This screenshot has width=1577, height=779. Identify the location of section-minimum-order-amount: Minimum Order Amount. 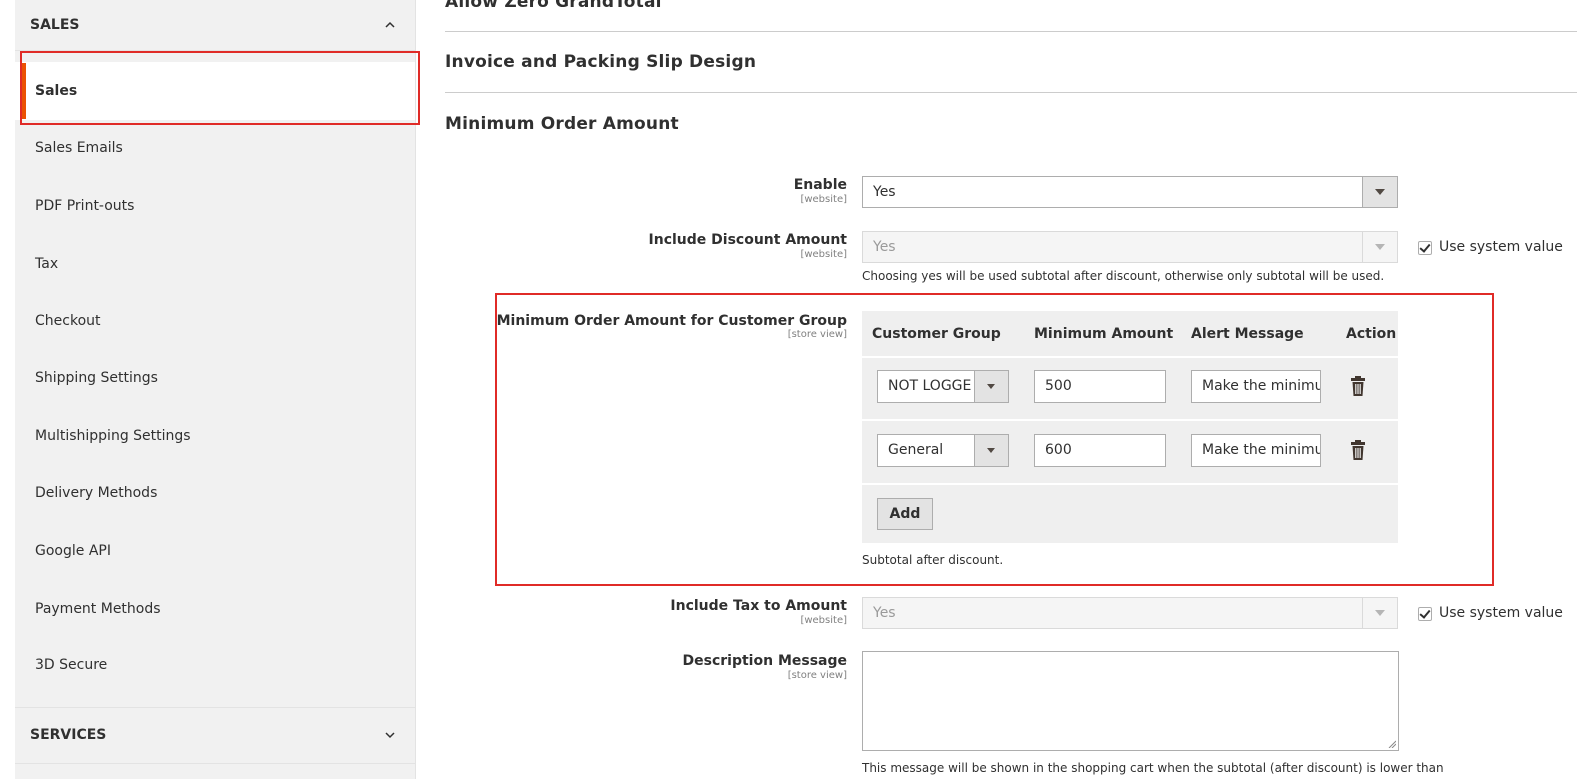
(562, 124).